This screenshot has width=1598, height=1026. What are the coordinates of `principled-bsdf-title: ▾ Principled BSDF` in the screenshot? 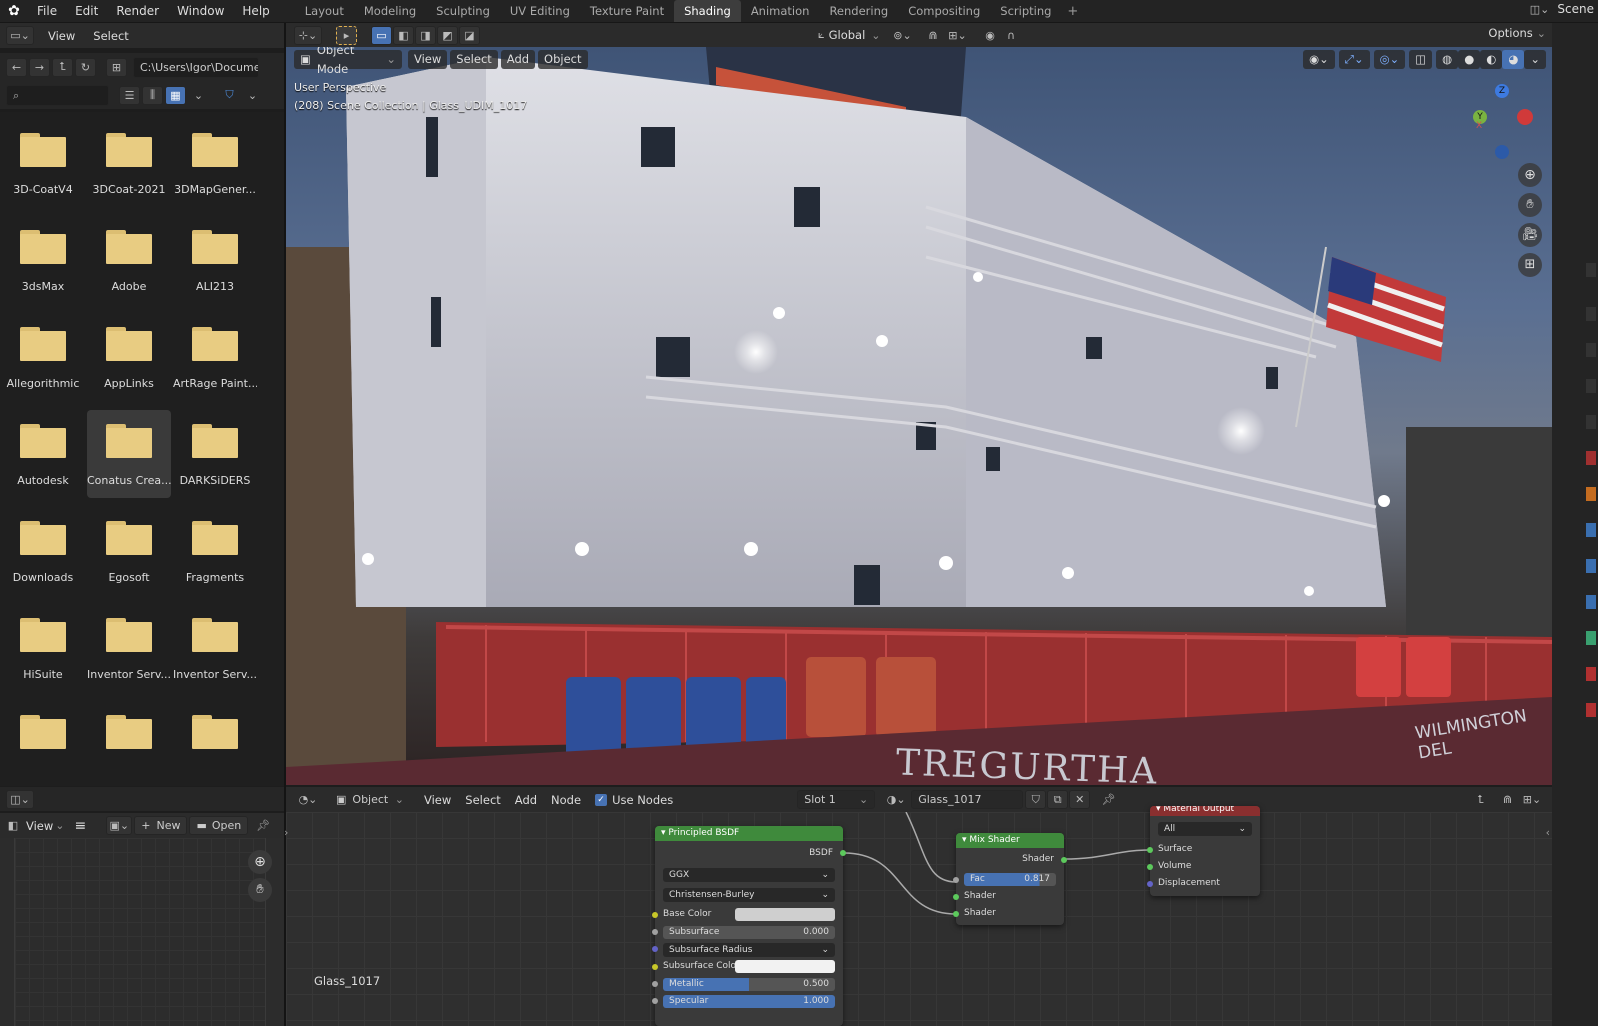 It's located at (749, 833).